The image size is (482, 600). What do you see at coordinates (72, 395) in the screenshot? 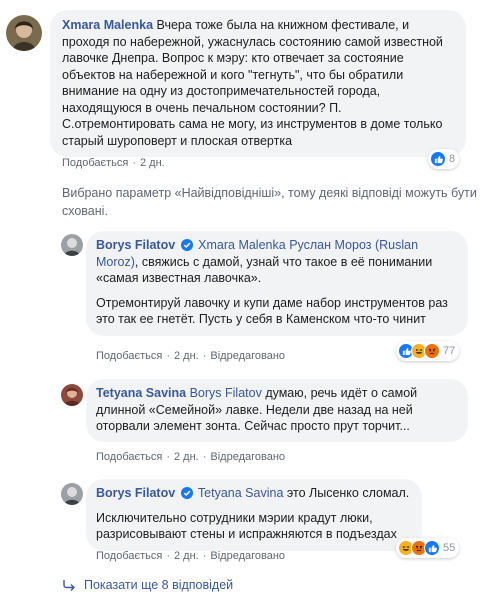
I see `avatar-tetyana-savina` at bounding box center [72, 395].